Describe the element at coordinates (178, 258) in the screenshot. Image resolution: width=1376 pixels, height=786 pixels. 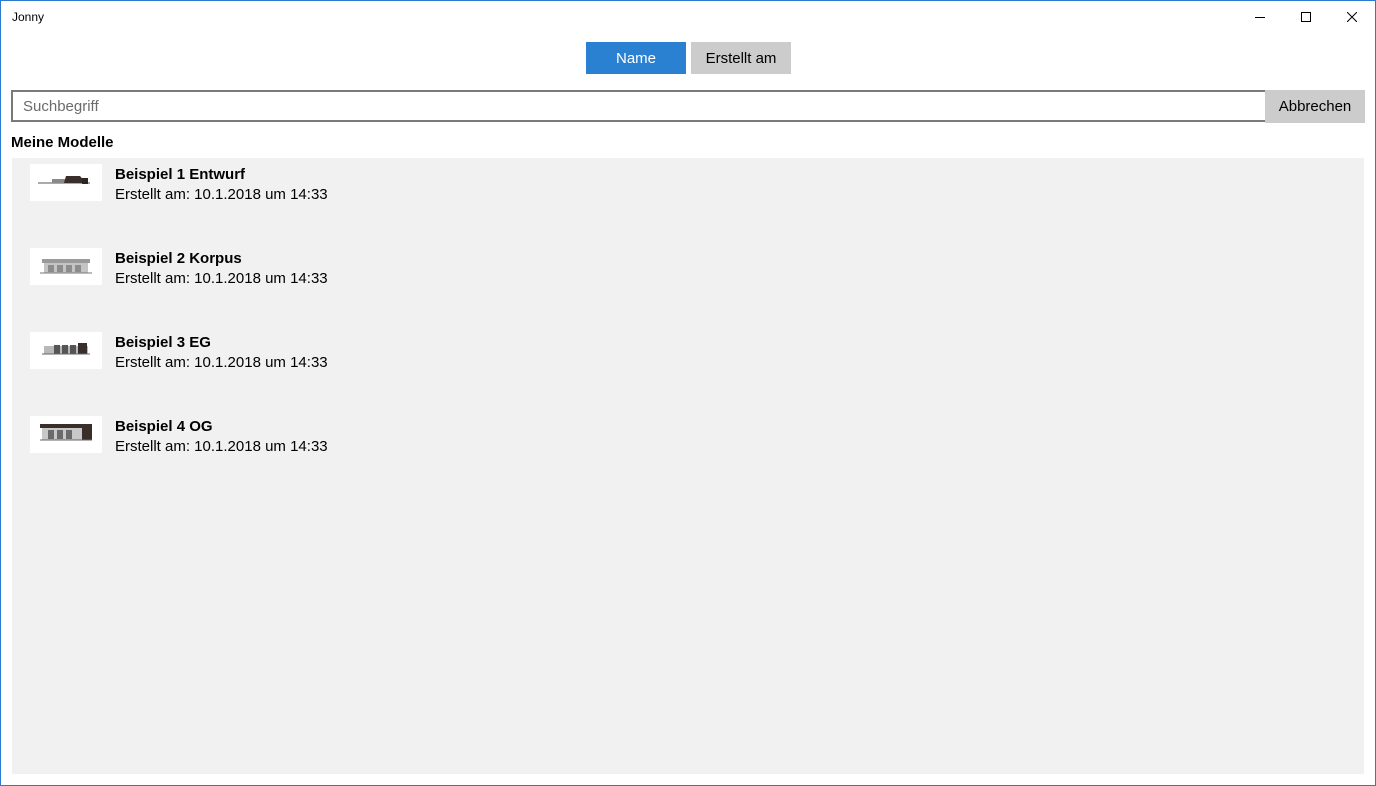
I see `model-name: Beispiel 2 Korpus` at that location.